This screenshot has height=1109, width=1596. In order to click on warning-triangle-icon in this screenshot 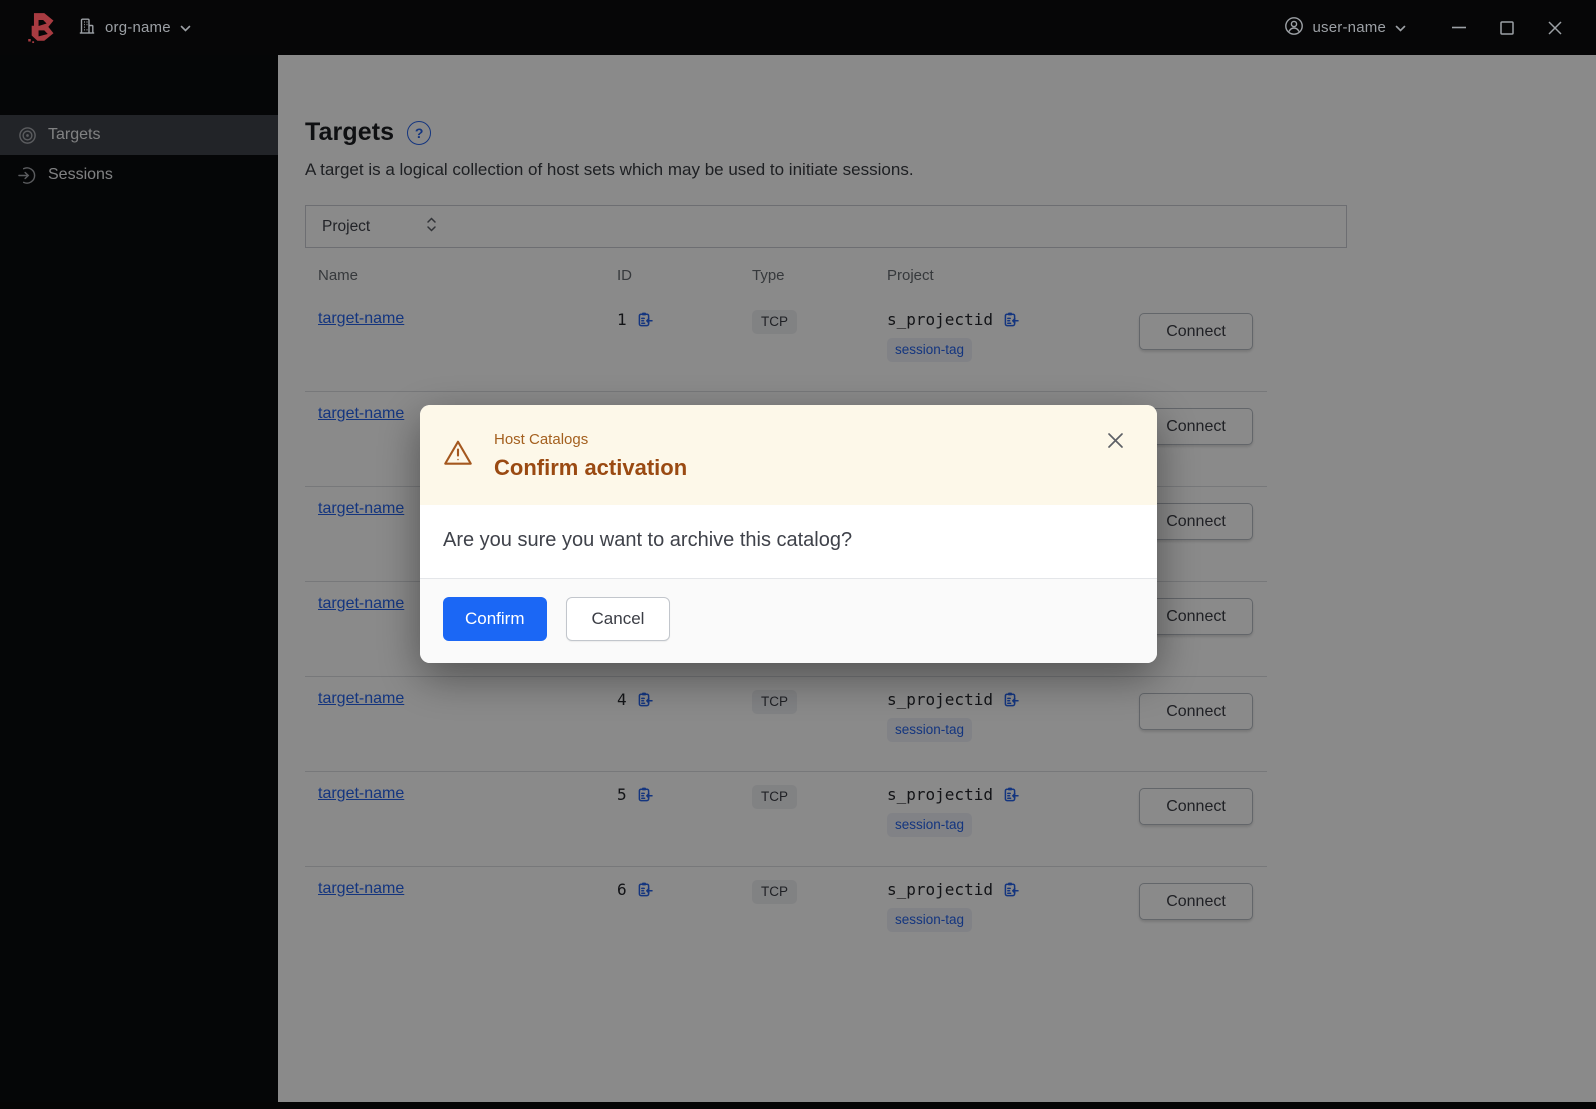, I will do `click(458, 460)`.